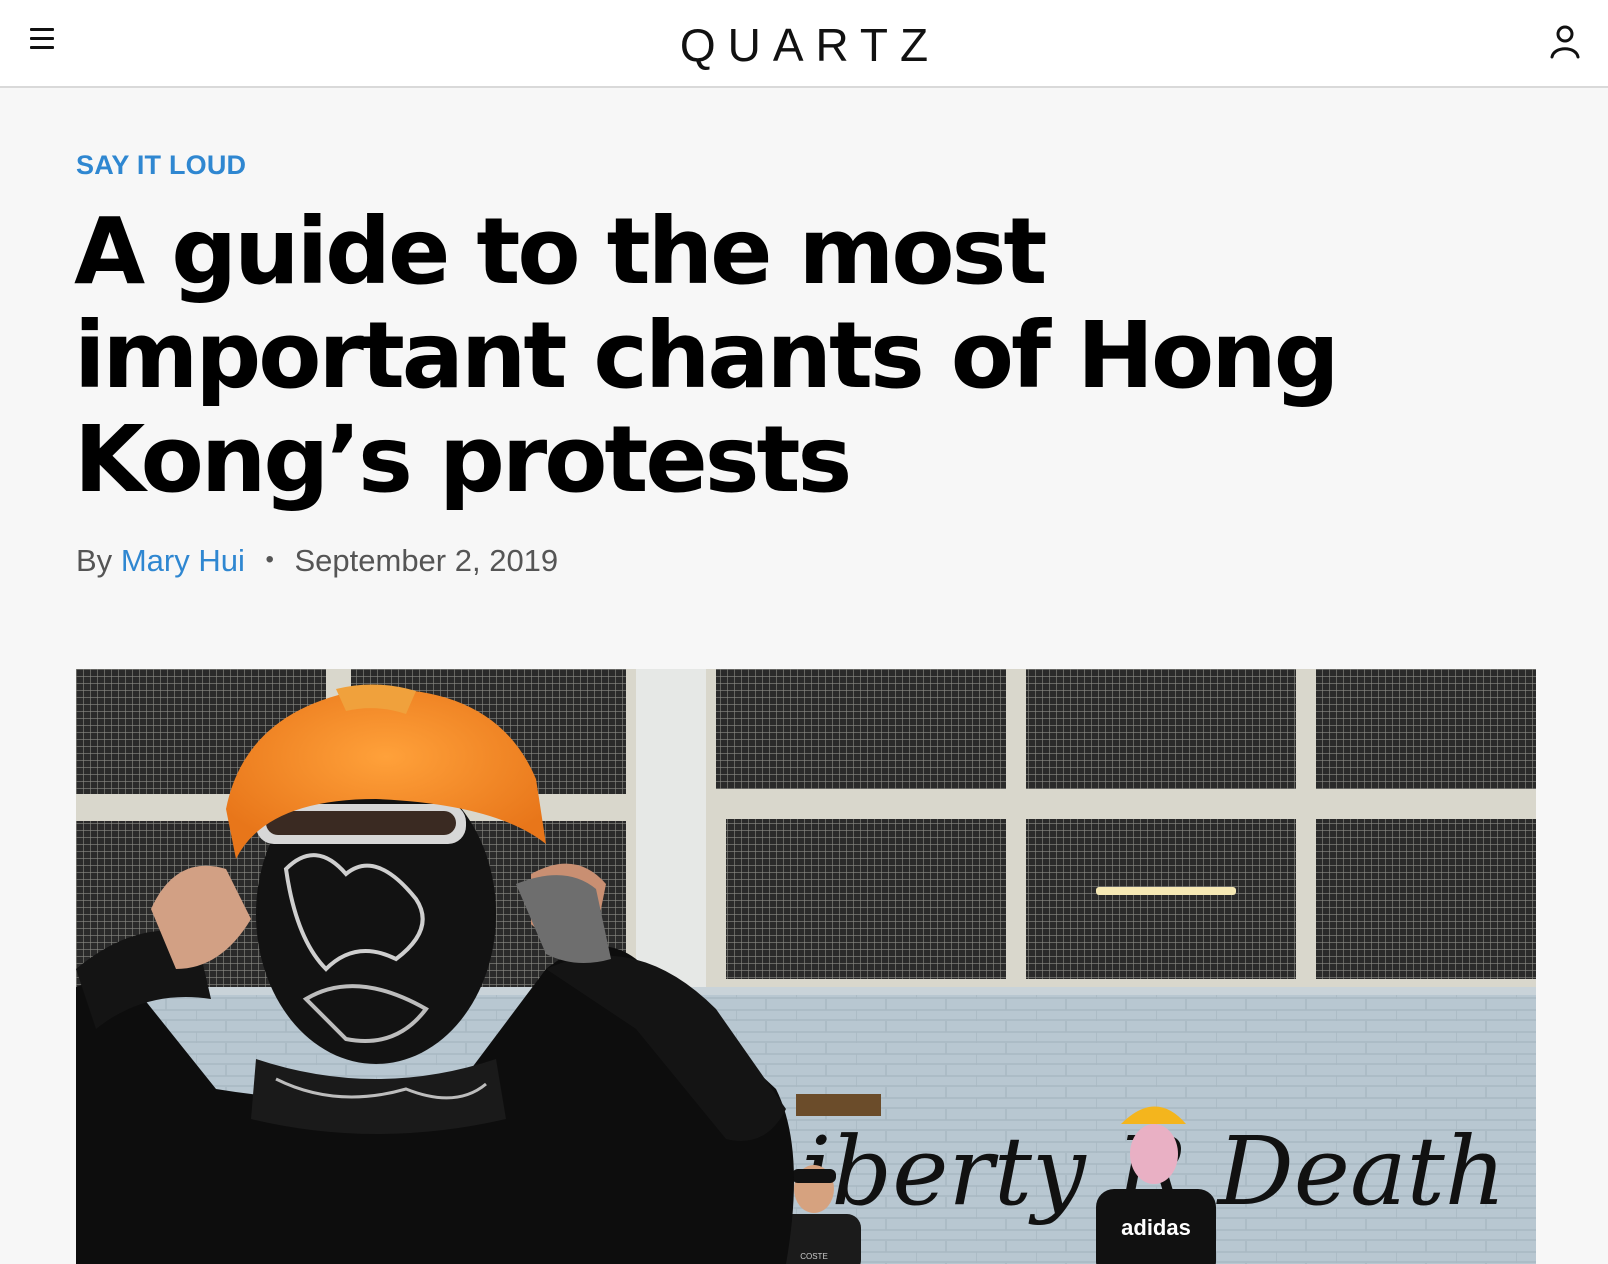  I want to click on user-account-icon, so click(1565, 42).